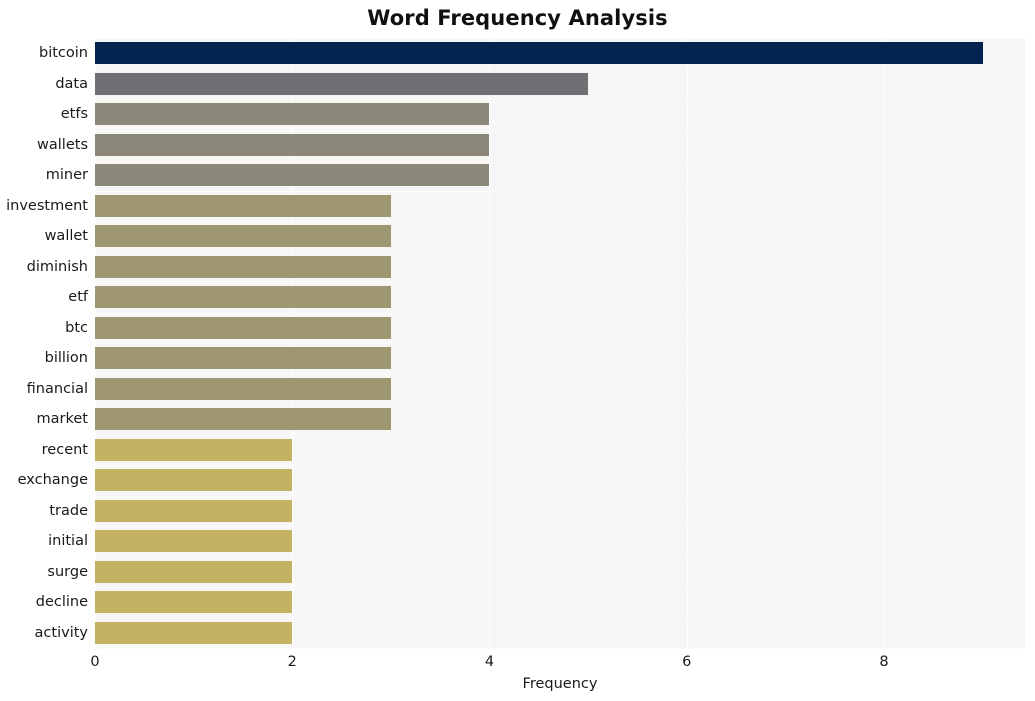  Describe the element at coordinates (884, 662) in the screenshot. I see `x-tick-label-8: 8` at that location.